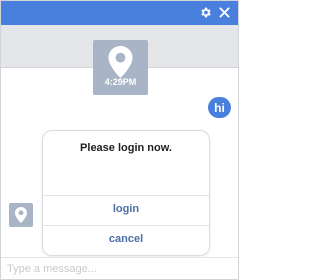 This screenshot has height=280, width=320. I want to click on dialog-title: Please login now., so click(126, 148).